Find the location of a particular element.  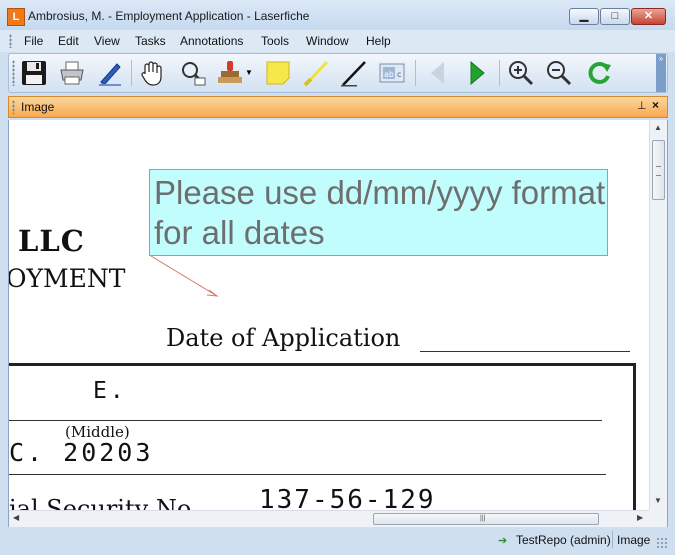

scroll-left-icon: ◀ is located at coordinates (16, 517).